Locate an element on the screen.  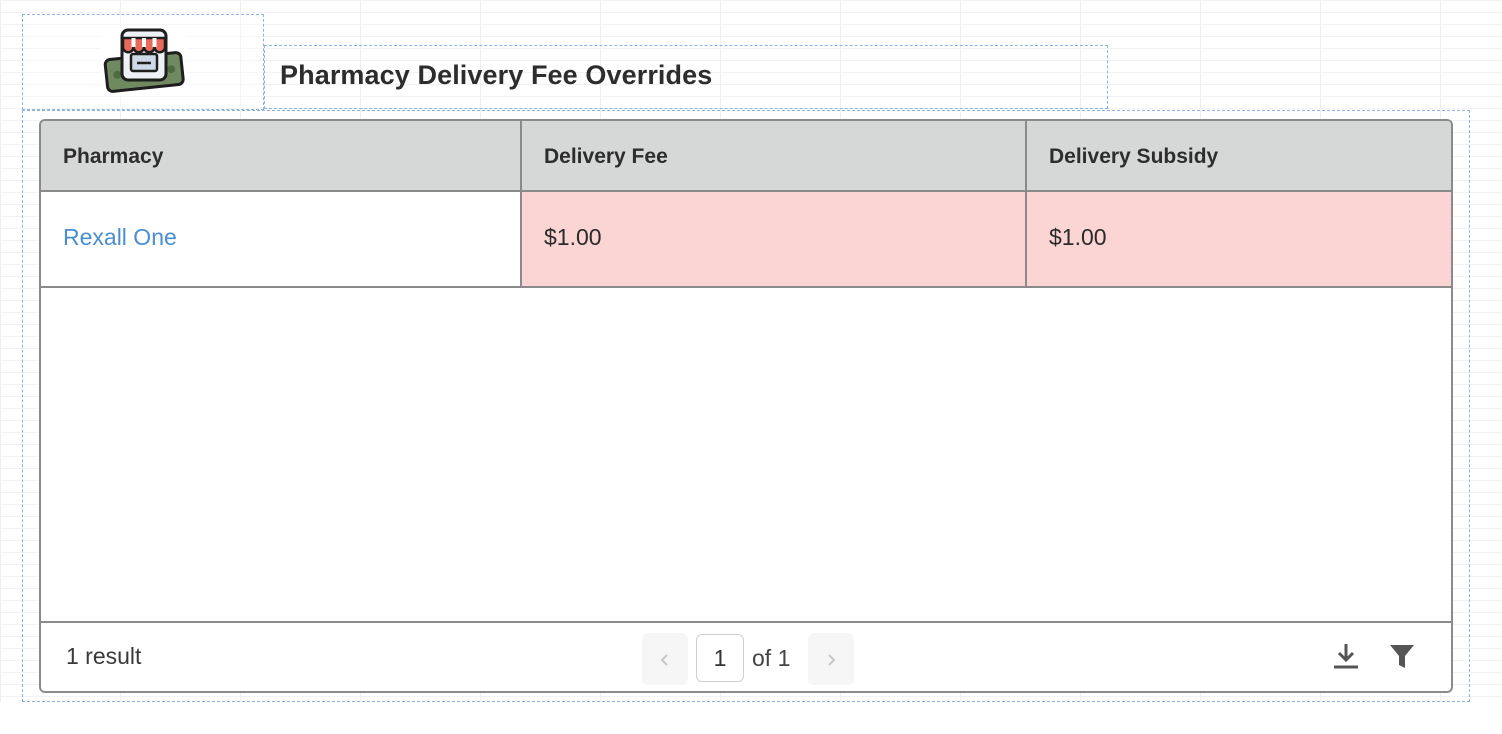
next-page-button is located at coordinates (831, 659).